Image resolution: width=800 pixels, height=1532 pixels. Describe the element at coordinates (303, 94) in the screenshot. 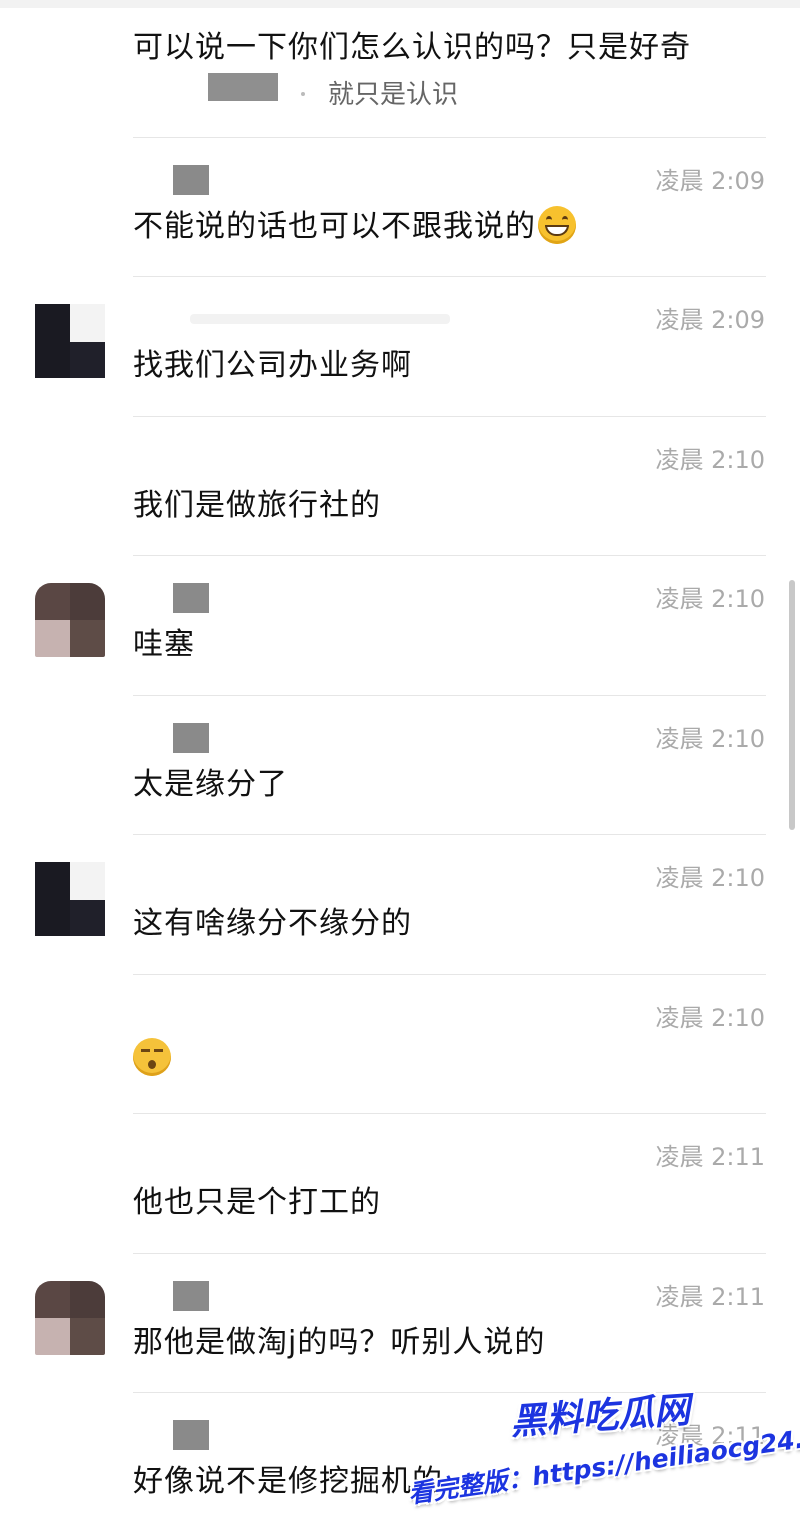

I see `separator-dot` at that location.